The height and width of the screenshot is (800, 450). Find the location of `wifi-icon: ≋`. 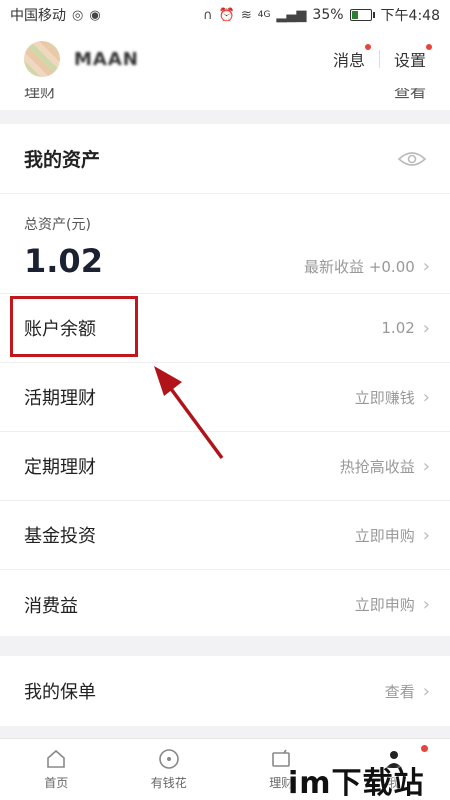

wifi-icon: ≋ is located at coordinates (246, 15).